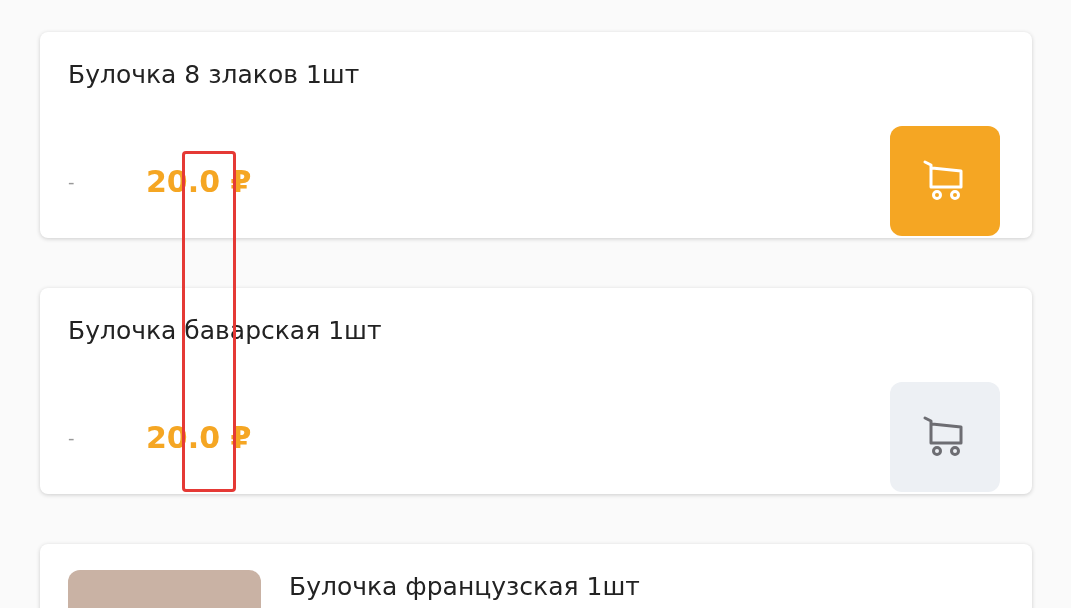 This screenshot has height=608, width=1071. What do you see at coordinates (214, 75) in the screenshot?
I see `product-name: Булочка 8 злаков 1шт` at bounding box center [214, 75].